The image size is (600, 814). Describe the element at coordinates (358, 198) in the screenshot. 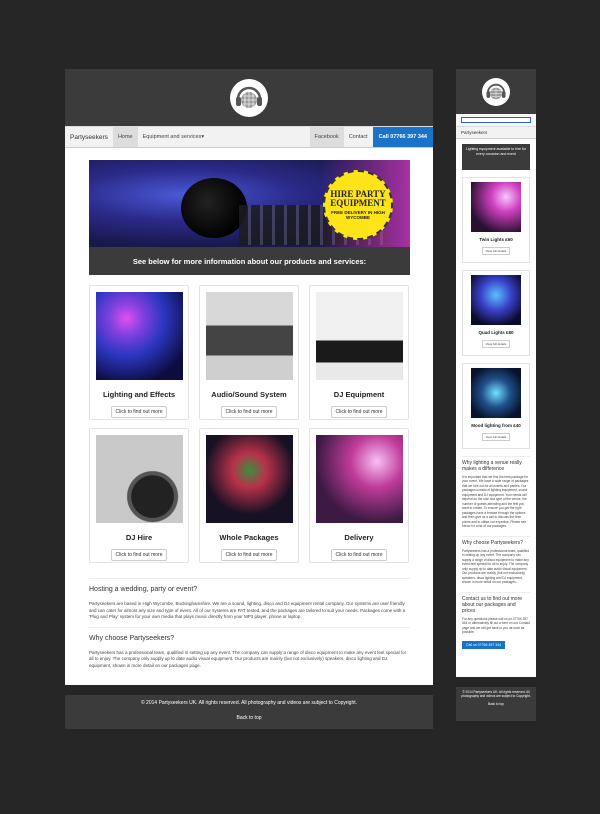

I see `badge-title: HIRE PARTY EQUIPMENT` at that location.